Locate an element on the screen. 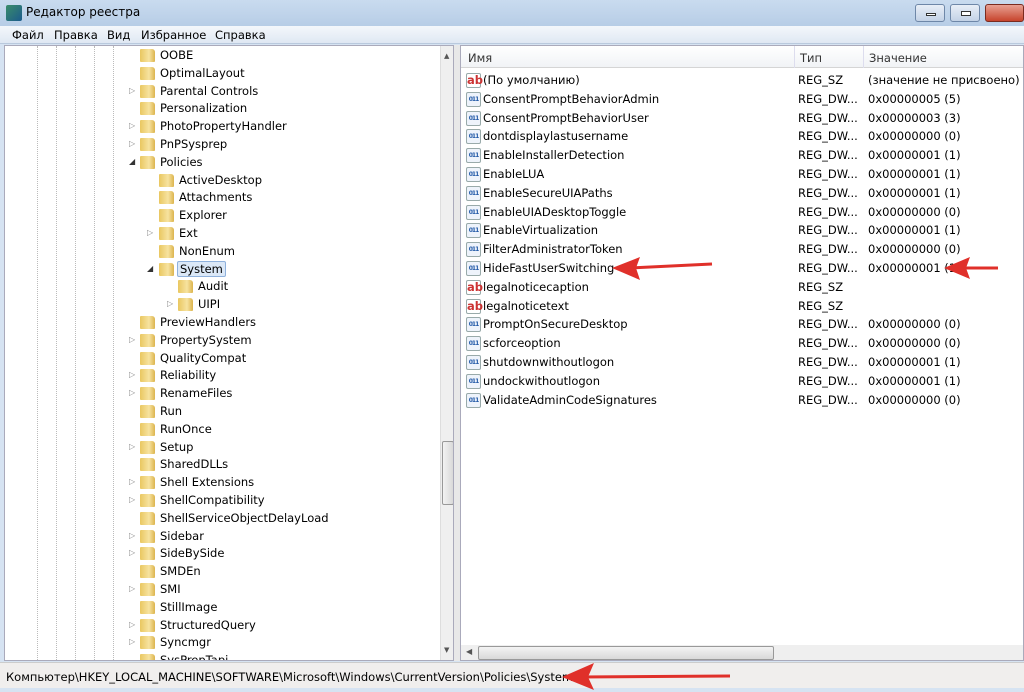 The height and width of the screenshot is (692, 1024). tree-item: ◢ System is located at coordinates (220, 269).